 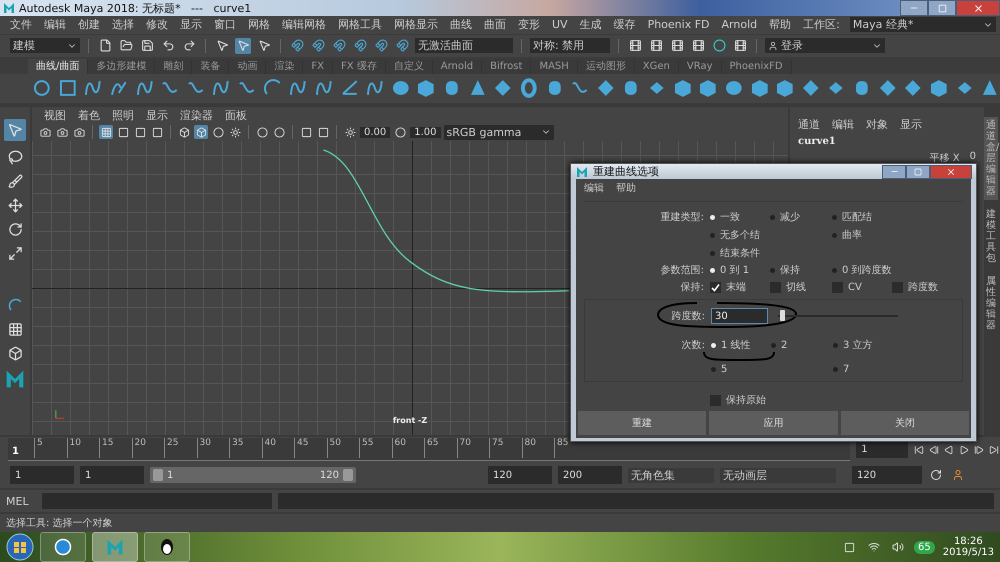 I want to click on channel-value: 0, so click(x=973, y=158).